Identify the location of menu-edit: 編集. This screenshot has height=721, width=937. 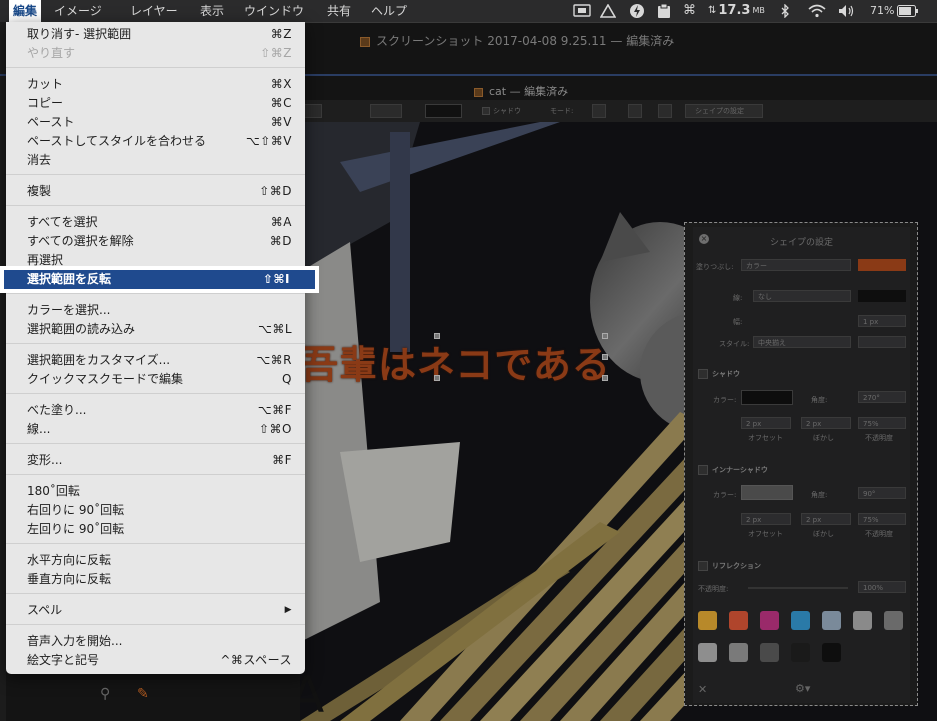
(25, 11).